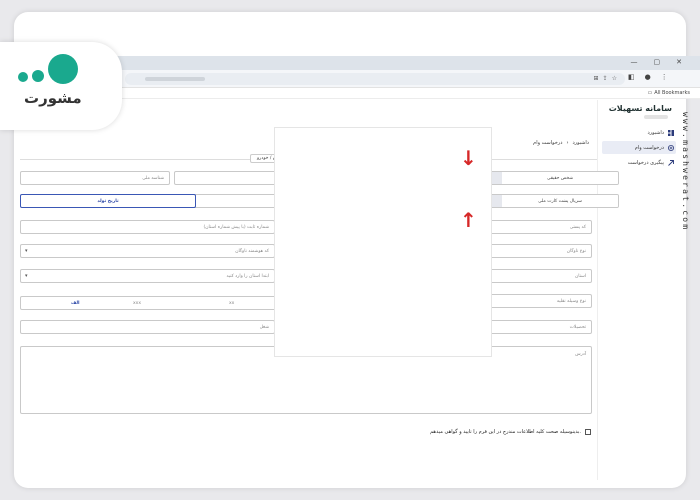 The height and width of the screenshot is (500, 700). What do you see at coordinates (137, 303) in the screenshot?
I see `plate-part1: xxx` at bounding box center [137, 303].